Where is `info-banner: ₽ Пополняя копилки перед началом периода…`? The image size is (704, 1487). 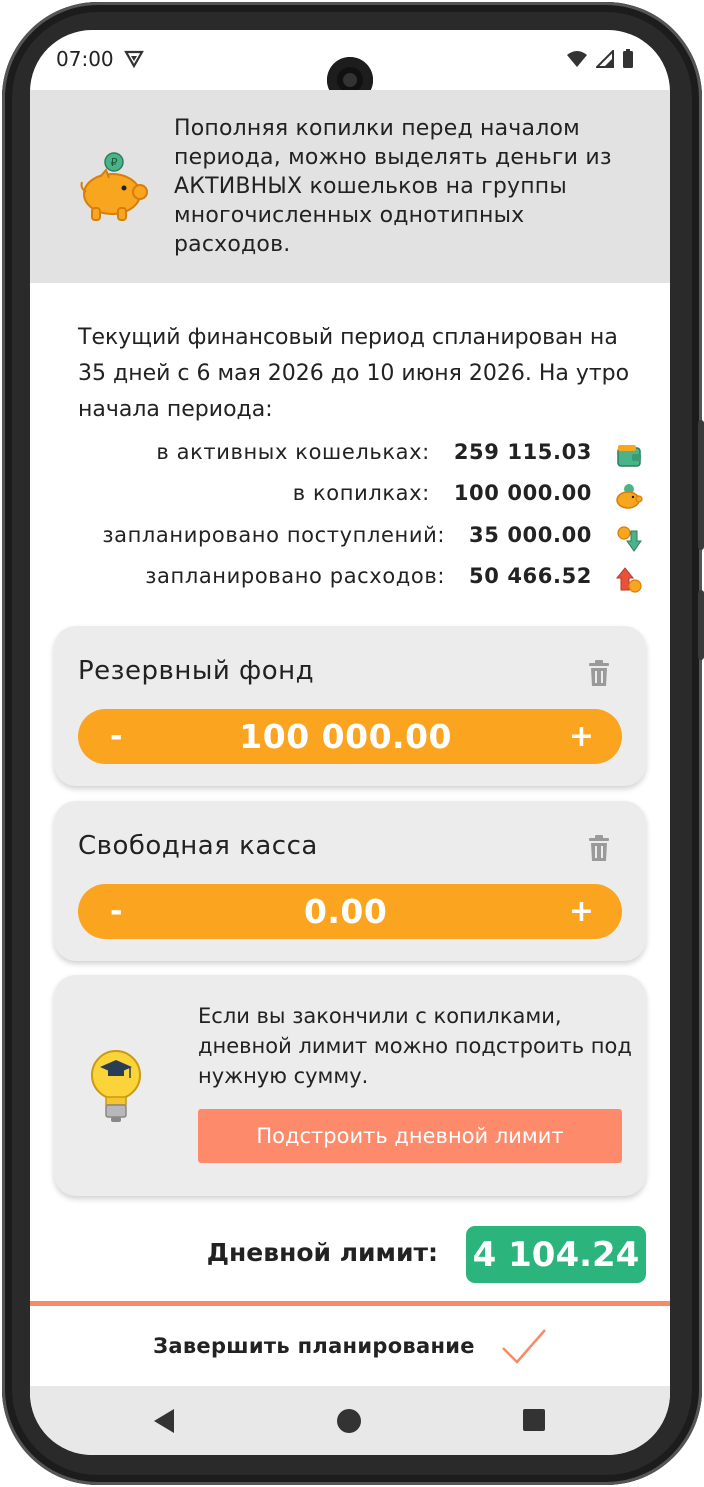
info-banner: ₽ Пополняя копилки перед началом периода… is located at coordinates (350, 186).